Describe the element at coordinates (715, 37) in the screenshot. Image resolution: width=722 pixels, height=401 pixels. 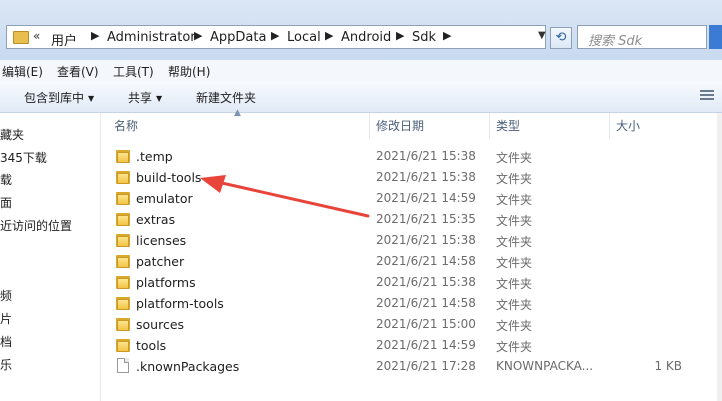
I see `search-button` at that location.